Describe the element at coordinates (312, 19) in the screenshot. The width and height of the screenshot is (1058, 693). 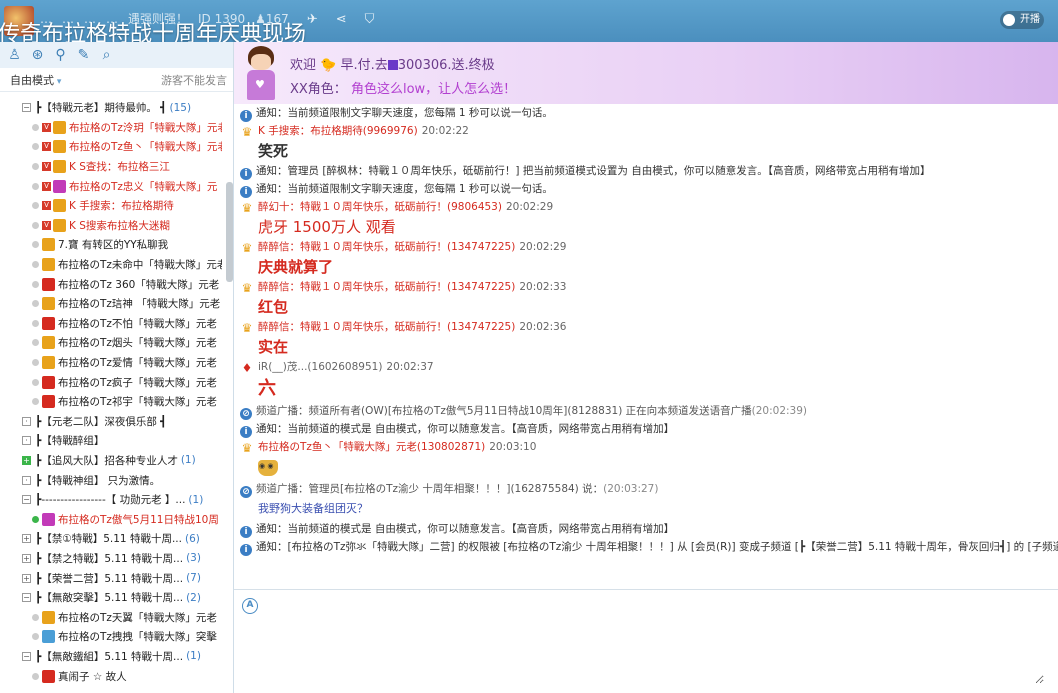
I see `airplane-icon: ✈` at that location.